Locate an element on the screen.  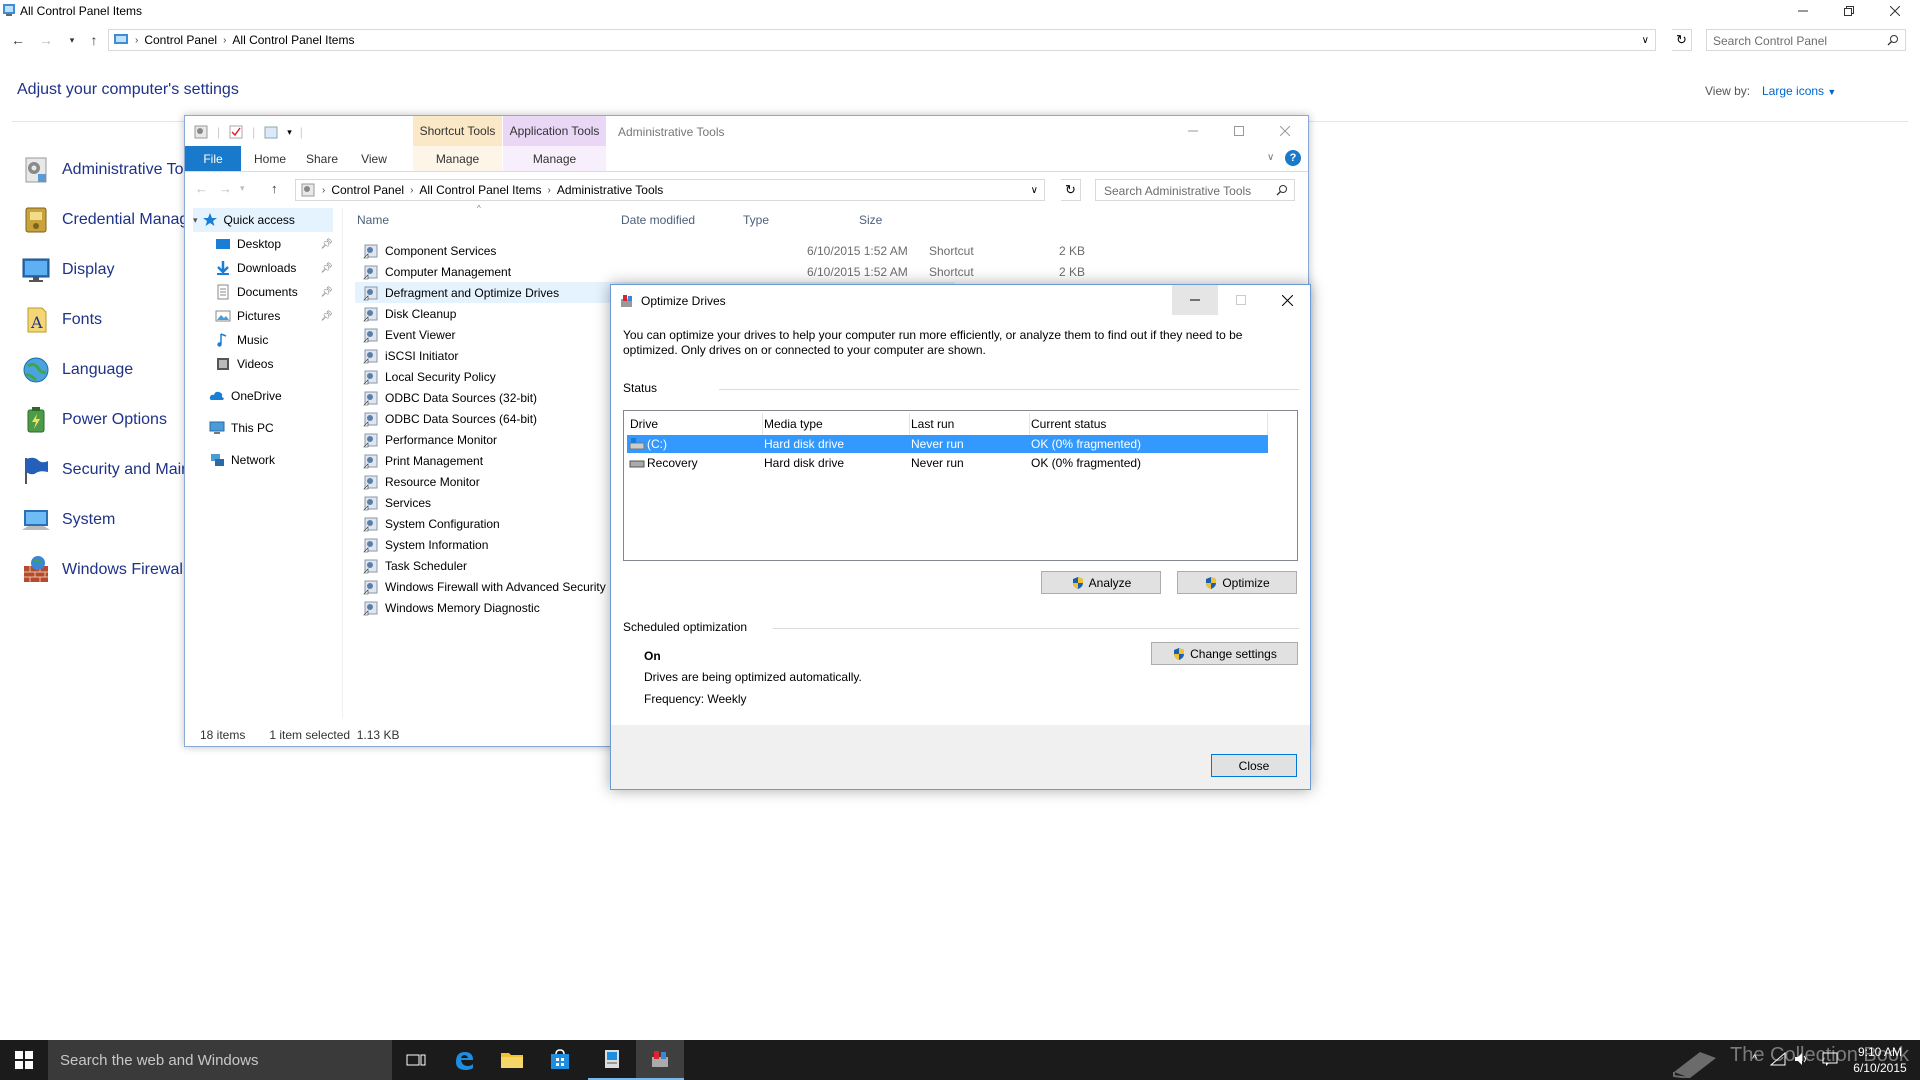
dialog-maximize-button is located at coordinates (1241, 300).